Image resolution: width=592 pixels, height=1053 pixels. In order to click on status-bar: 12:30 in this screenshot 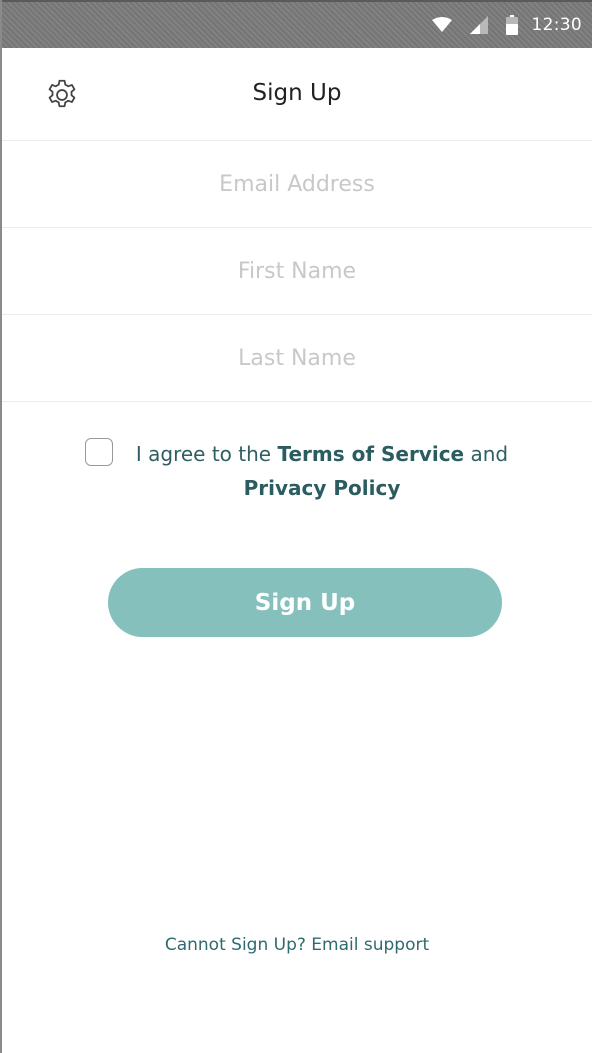, I will do `click(297, 24)`.